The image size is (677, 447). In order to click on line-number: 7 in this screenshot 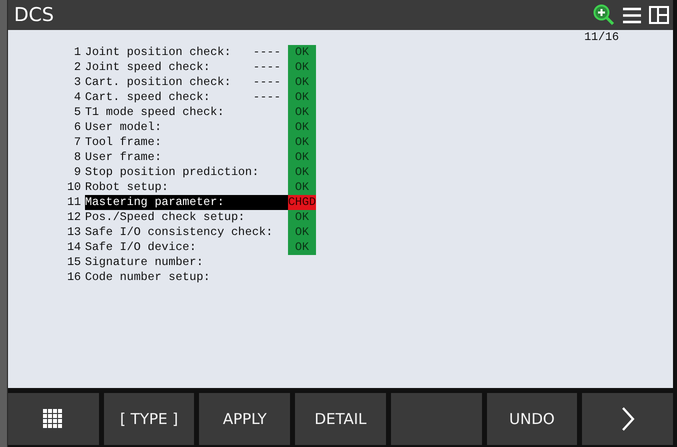, I will do `click(77, 142)`.